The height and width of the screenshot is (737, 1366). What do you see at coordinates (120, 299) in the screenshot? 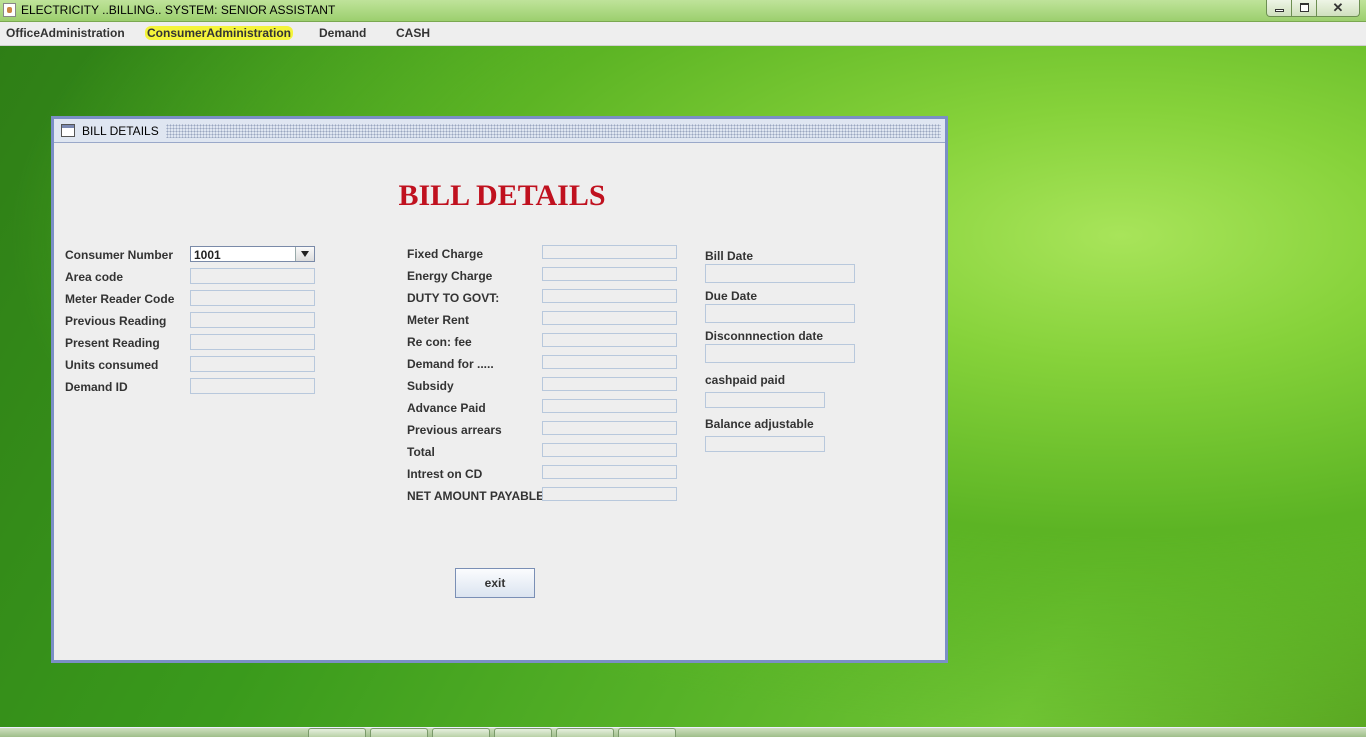
I see `meter-reader-code-label: Meter Reader Code` at bounding box center [120, 299].